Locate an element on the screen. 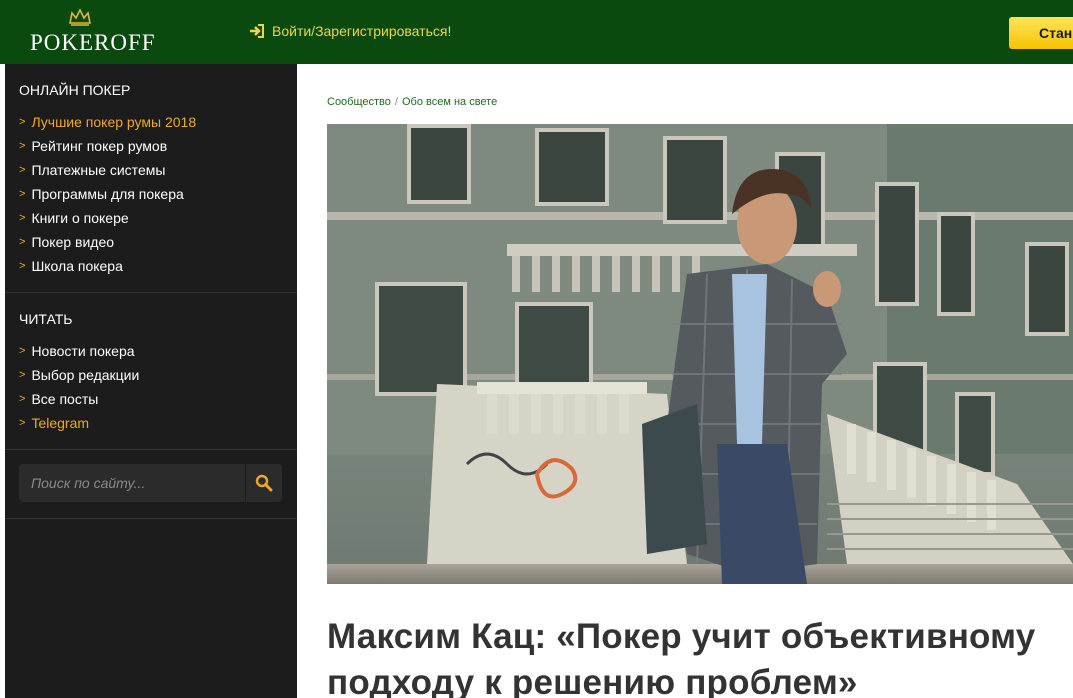 The height and width of the screenshot is (698, 1073). breadcrumb-item-community: Сообщество is located at coordinates (359, 102).